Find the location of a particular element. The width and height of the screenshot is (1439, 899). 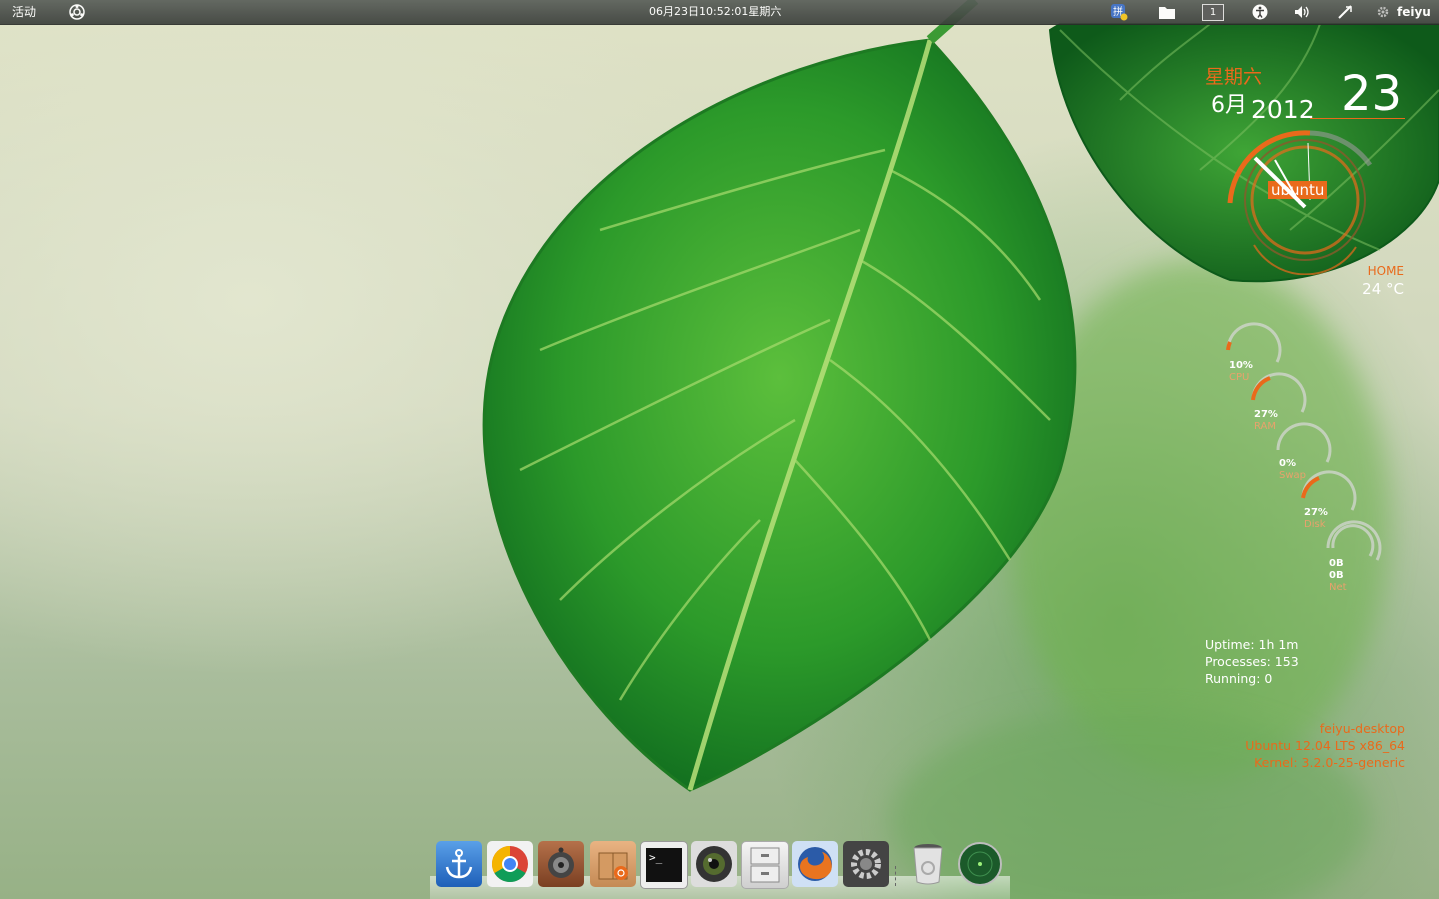

clock-datetime: 06月23日10:52:01星期六 is located at coordinates (715, 12).